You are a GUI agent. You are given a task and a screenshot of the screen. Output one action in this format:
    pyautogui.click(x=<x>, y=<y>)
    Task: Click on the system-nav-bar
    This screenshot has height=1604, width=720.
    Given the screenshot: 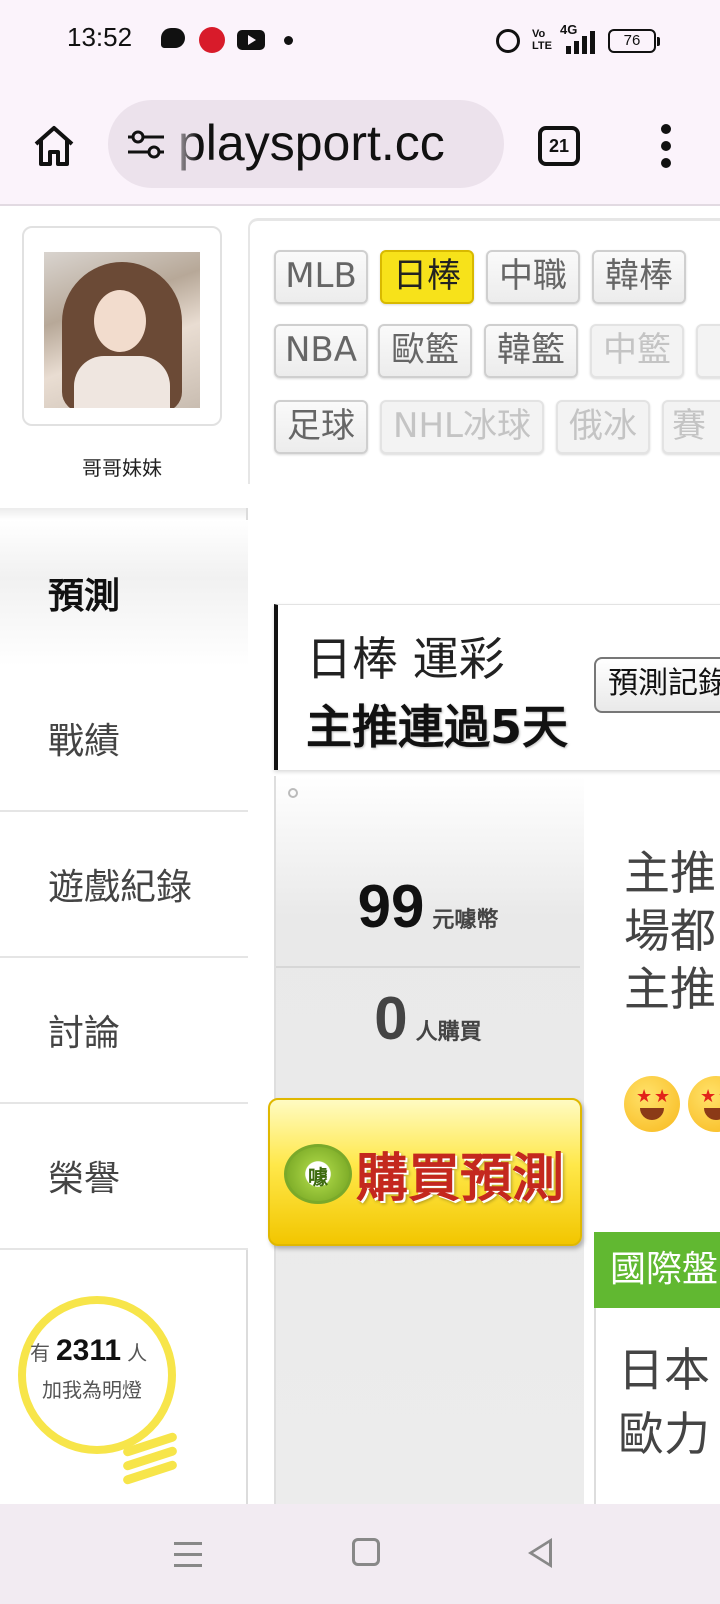 What is the action you would take?
    pyautogui.click(x=360, y=1554)
    